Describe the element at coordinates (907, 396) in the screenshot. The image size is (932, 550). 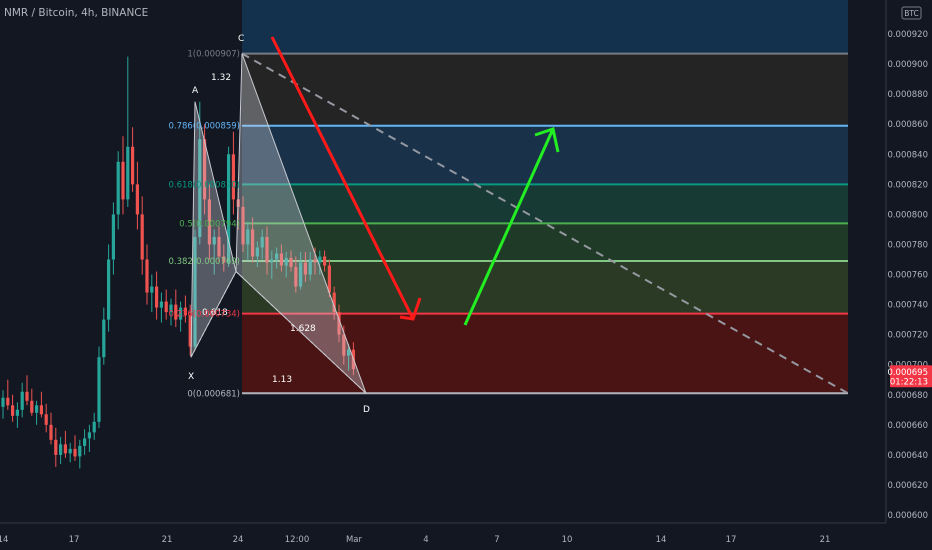
I see `price-tick-label: 0.000680` at that location.